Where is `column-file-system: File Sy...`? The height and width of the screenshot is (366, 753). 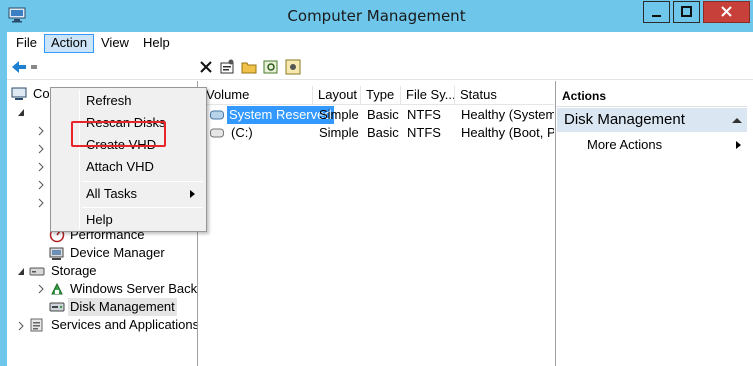 column-file-system: File Sy... is located at coordinates (428, 95).